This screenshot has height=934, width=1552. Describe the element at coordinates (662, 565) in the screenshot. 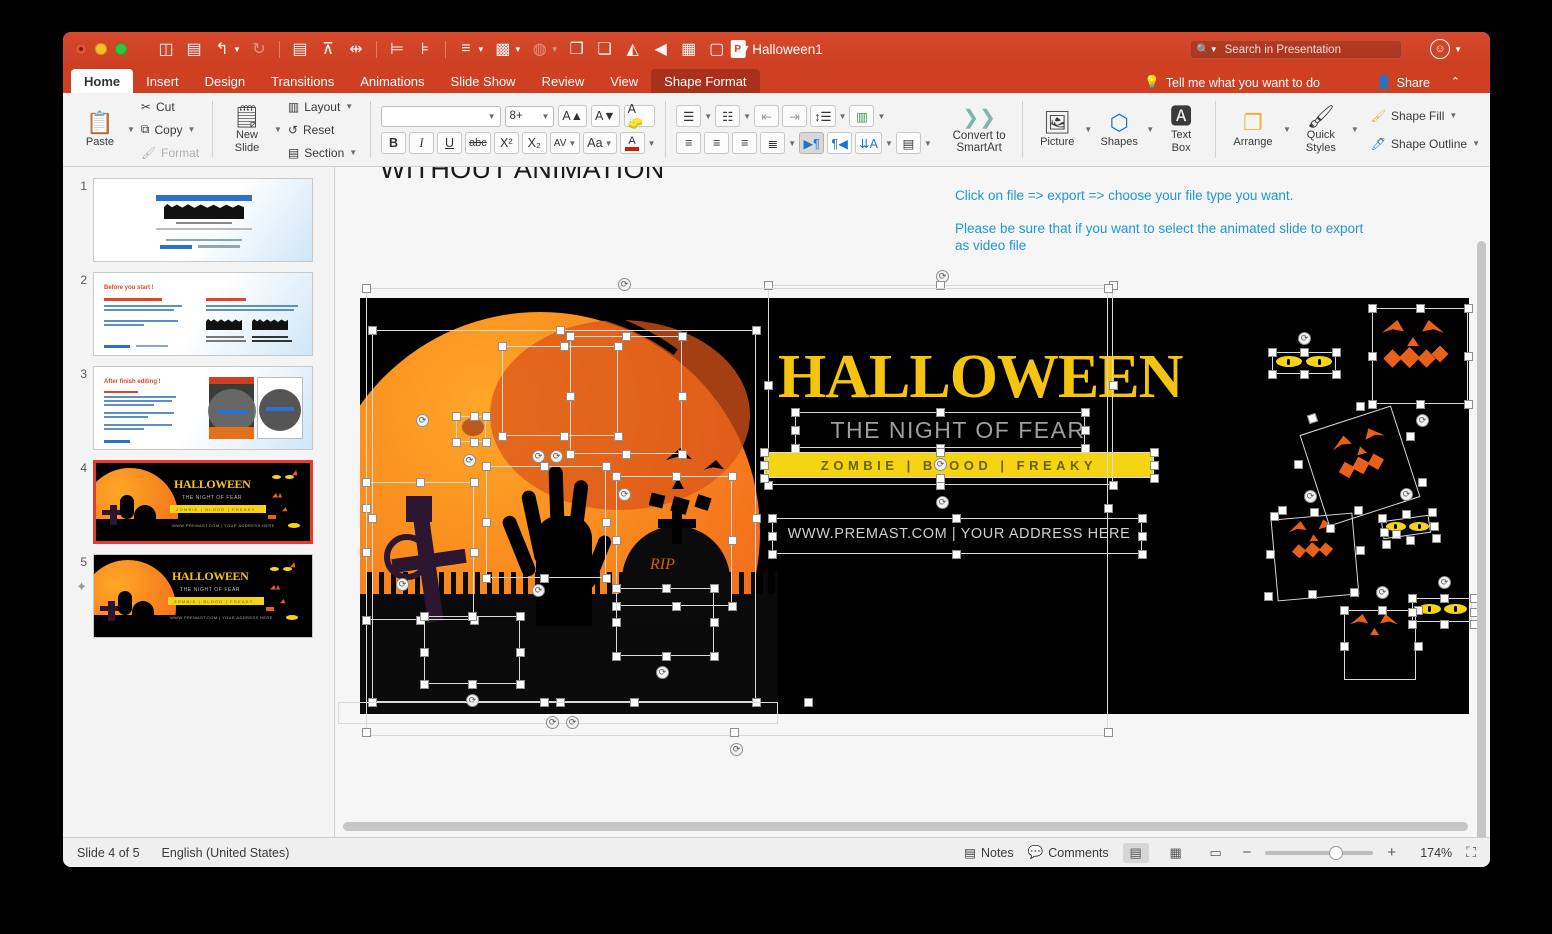

I see `rip-text: RIP` at that location.